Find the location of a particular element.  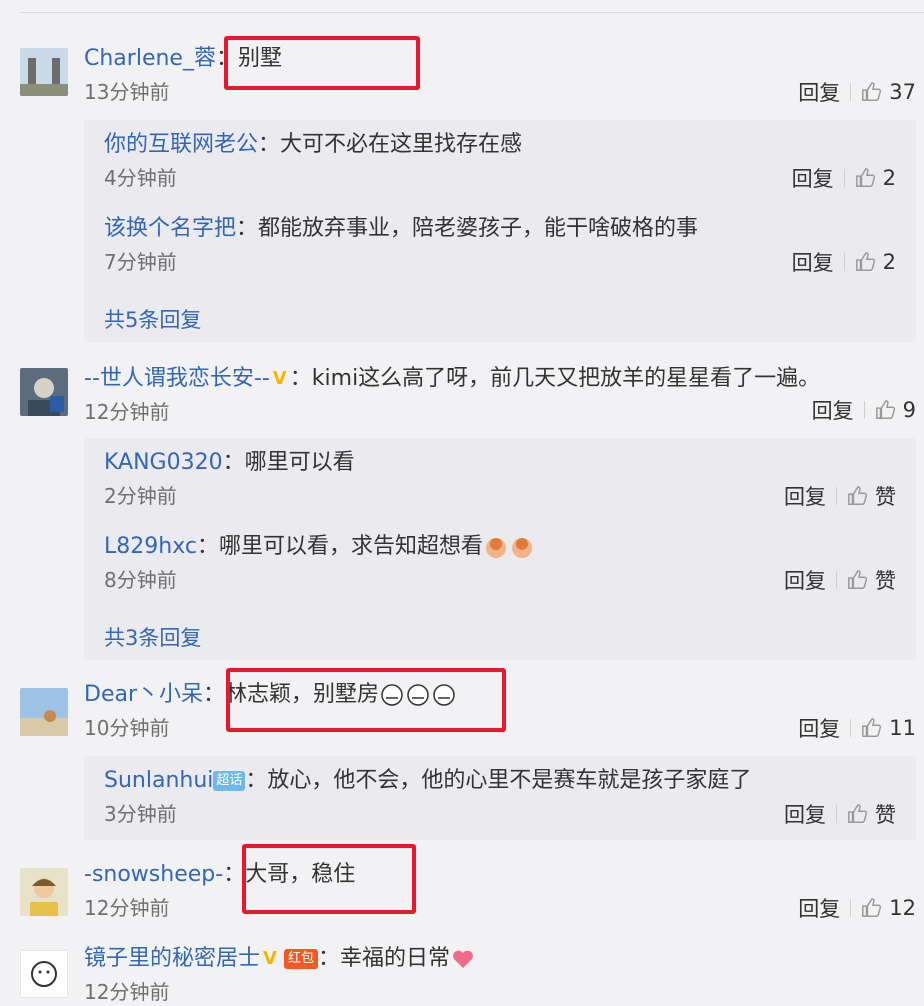

username: -snowsheep- is located at coordinates (153, 874).